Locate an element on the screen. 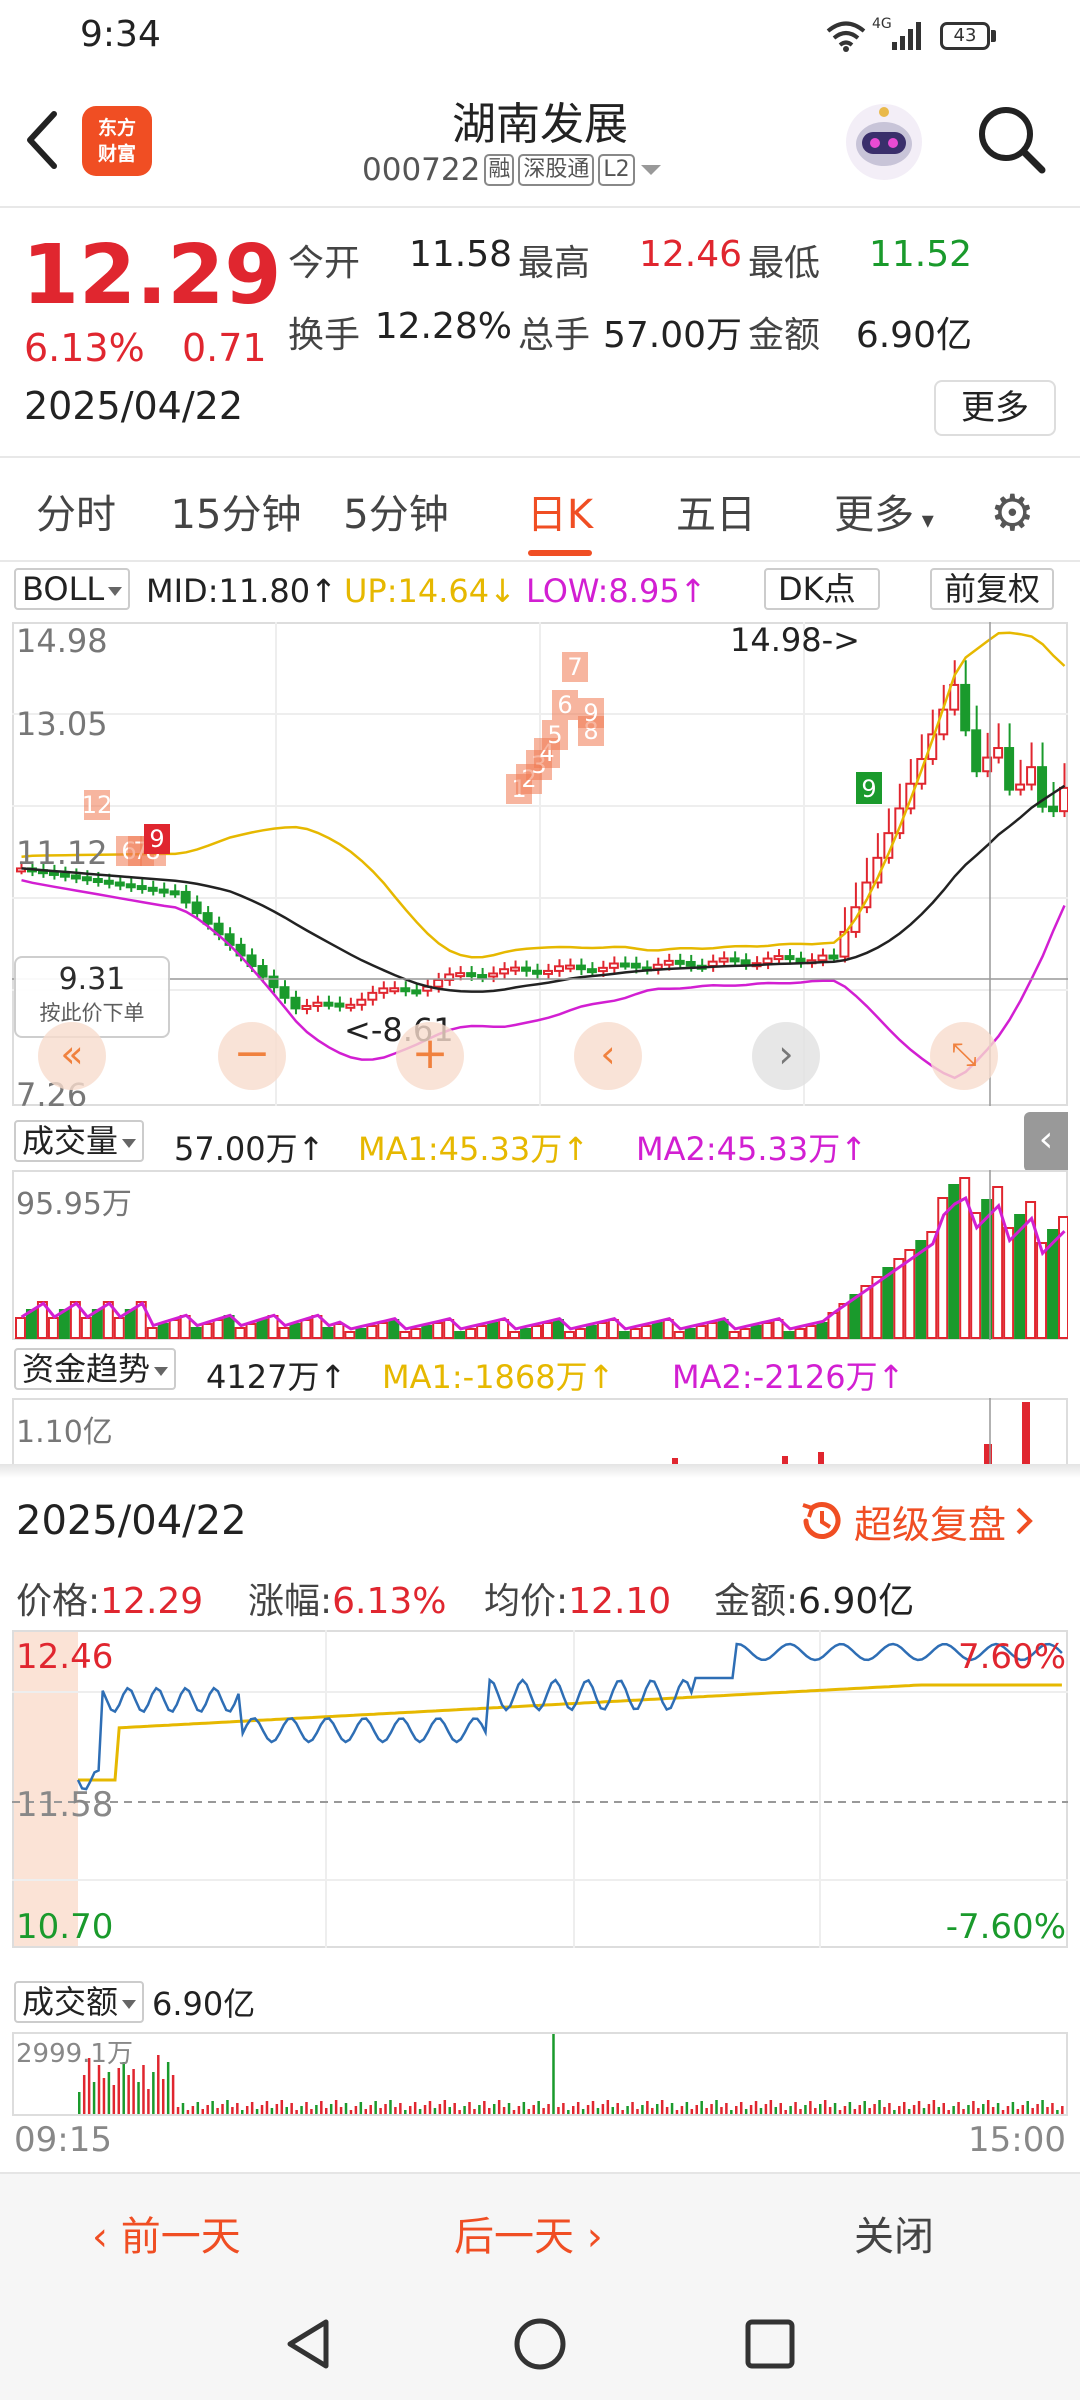 The width and height of the screenshot is (1080, 2400). close-button: 关闭 is located at coordinates (894, 2233).